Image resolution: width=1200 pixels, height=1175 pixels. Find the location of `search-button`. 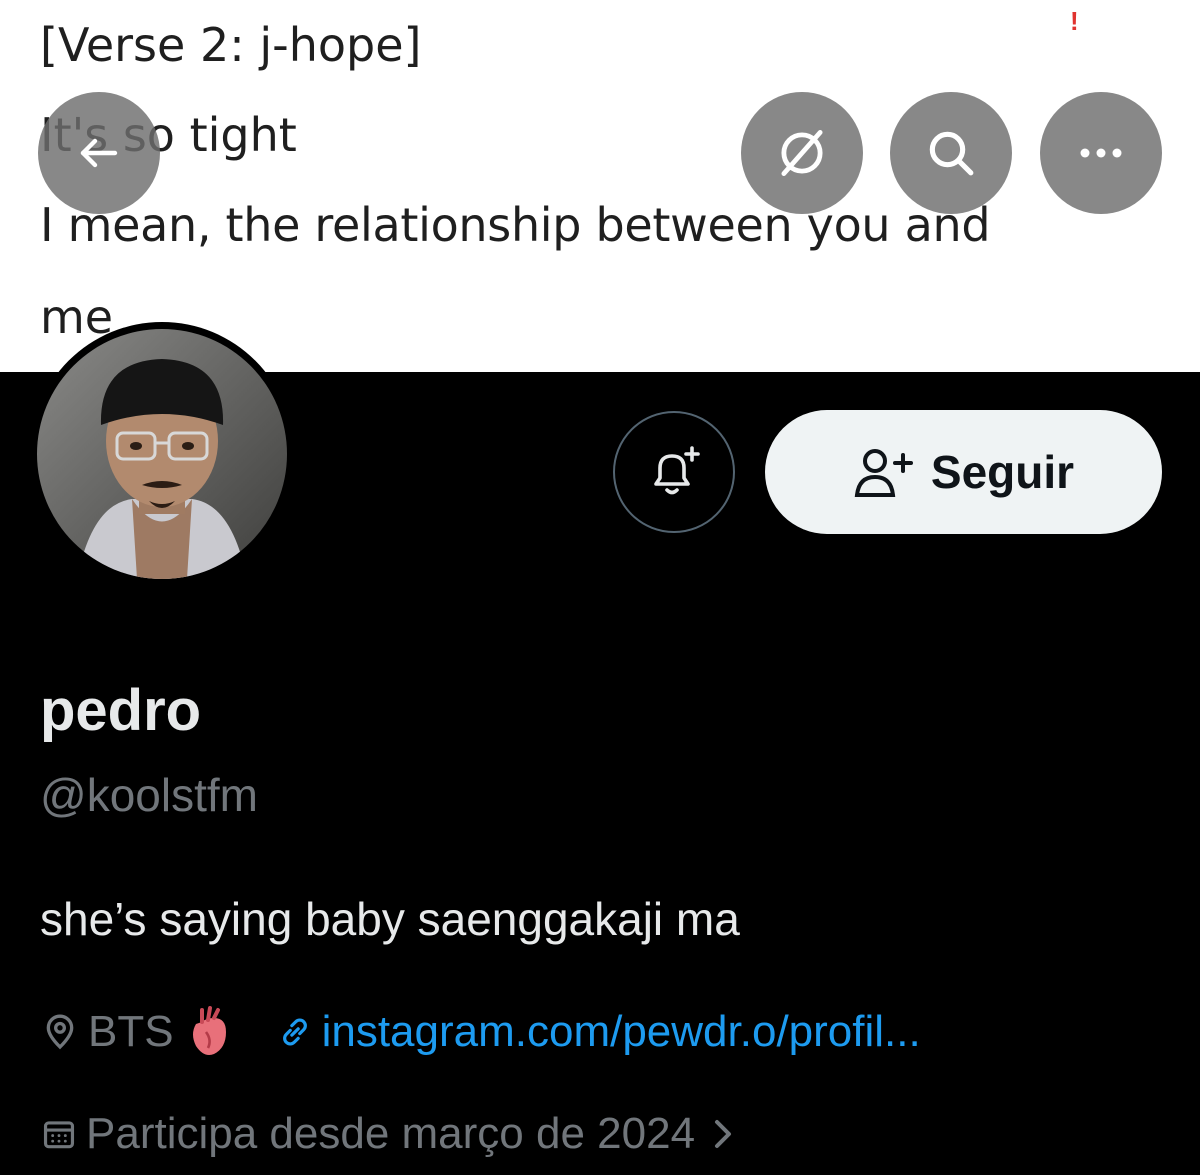

search-button is located at coordinates (951, 153).